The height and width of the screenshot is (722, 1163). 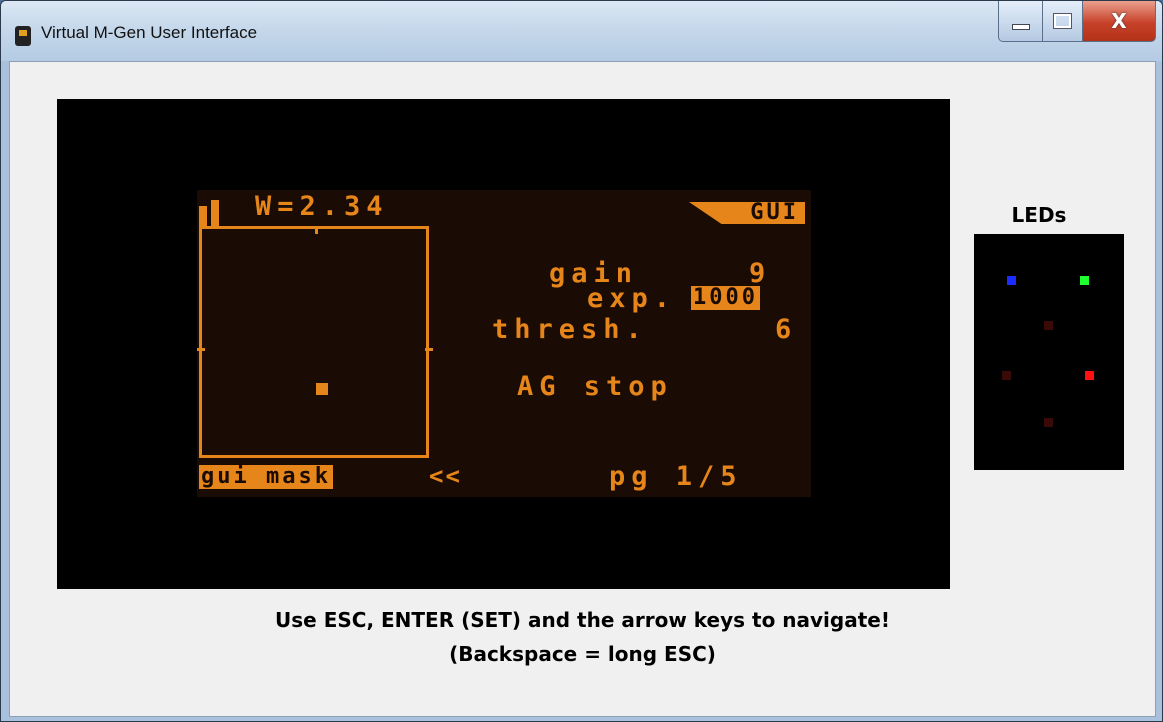 I want to click on minimize-icon, so click(x=1020, y=27).